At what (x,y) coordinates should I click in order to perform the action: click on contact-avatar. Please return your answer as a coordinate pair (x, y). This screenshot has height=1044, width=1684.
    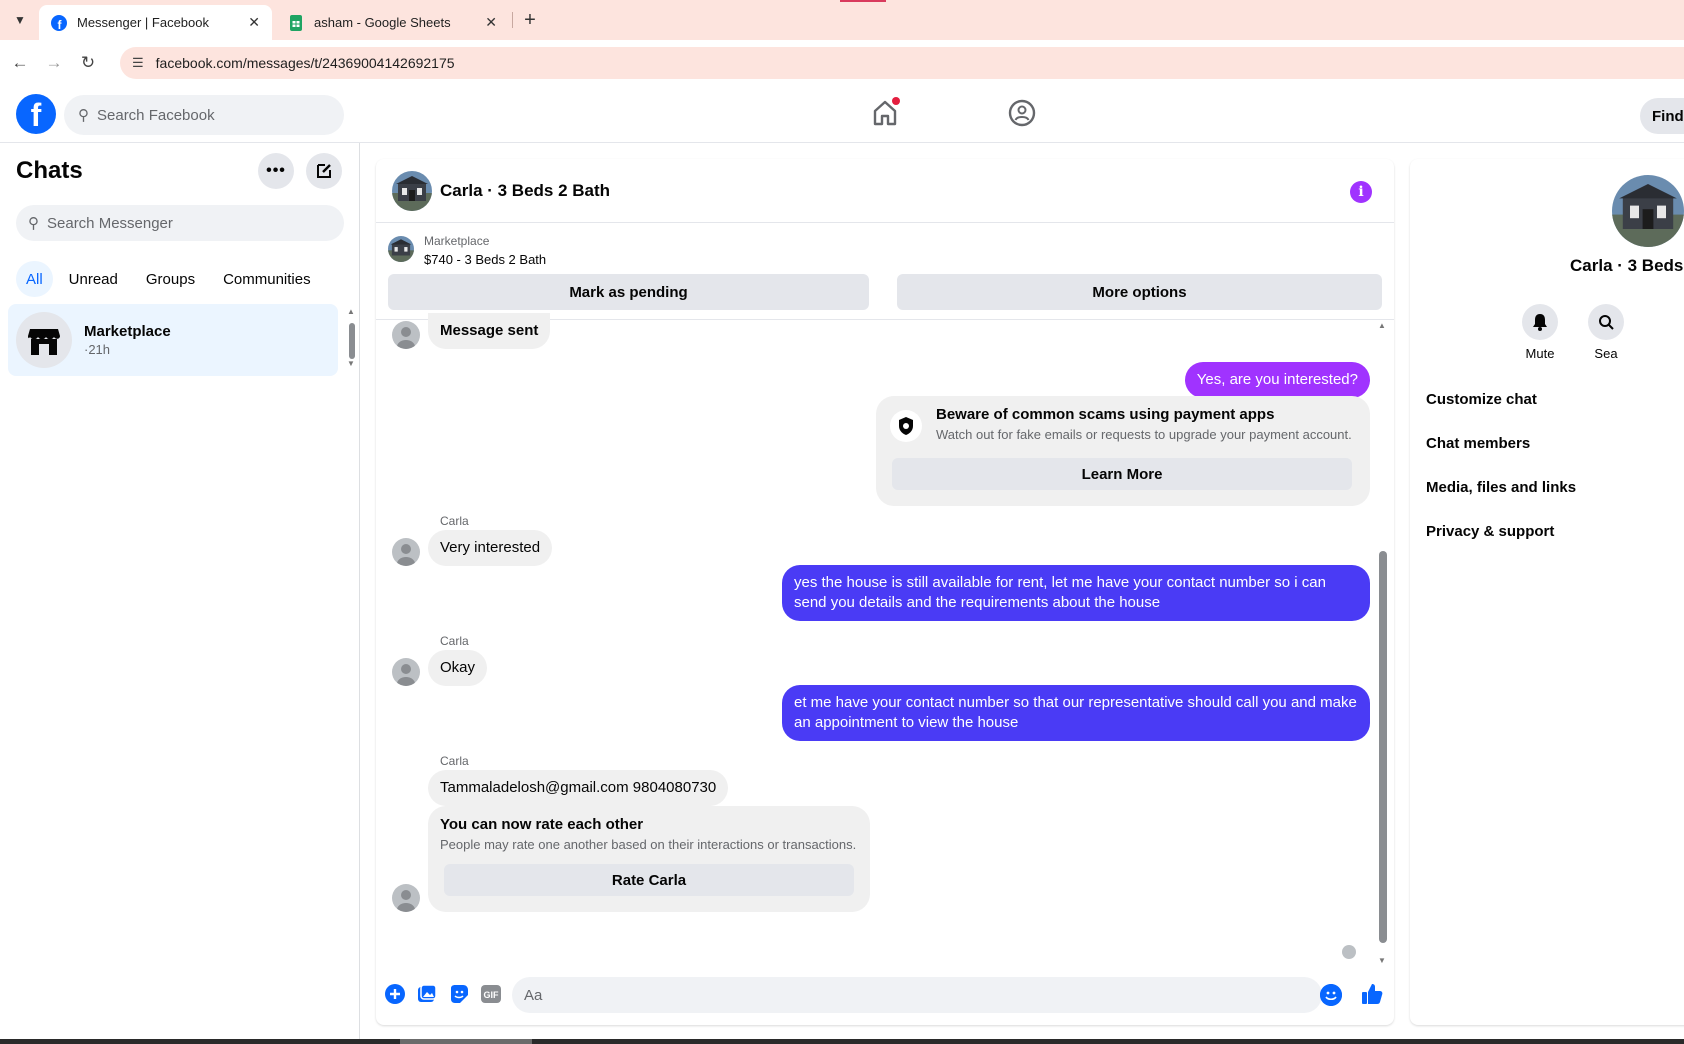
    Looking at the image, I should click on (1648, 211).